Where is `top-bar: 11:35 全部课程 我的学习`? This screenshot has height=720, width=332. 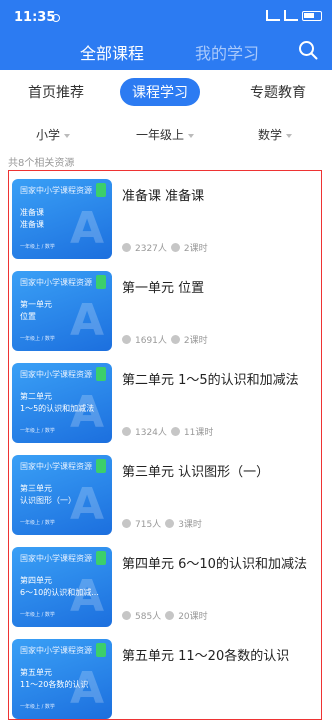 top-bar: 11:35 全部课程 我的学习 is located at coordinates (166, 35).